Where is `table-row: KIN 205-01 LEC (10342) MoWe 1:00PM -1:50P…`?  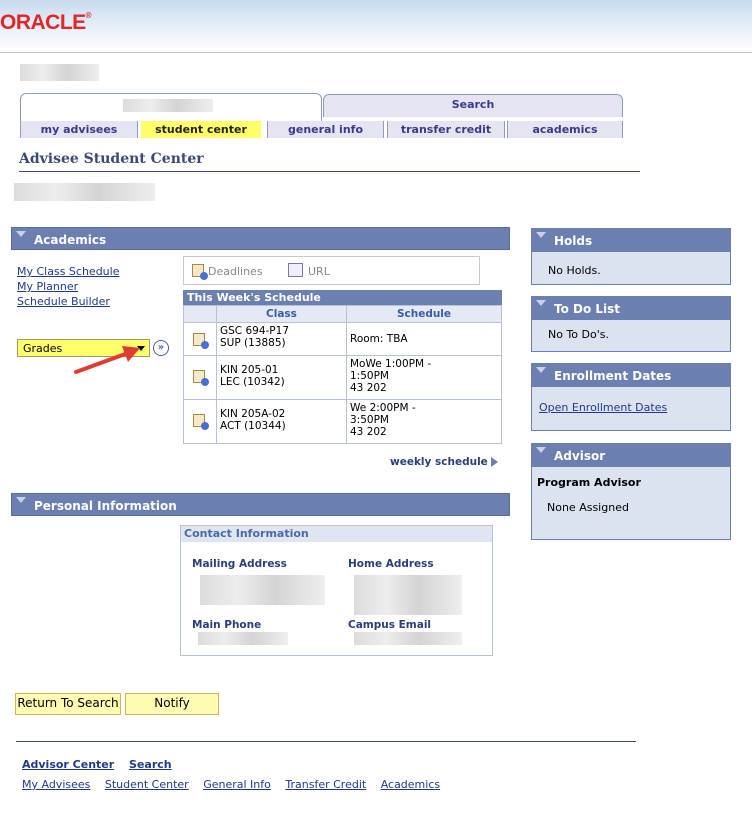 table-row: KIN 205-01 LEC (10342) MoWe 1:00PM -1:50P… is located at coordinates (342, 377).